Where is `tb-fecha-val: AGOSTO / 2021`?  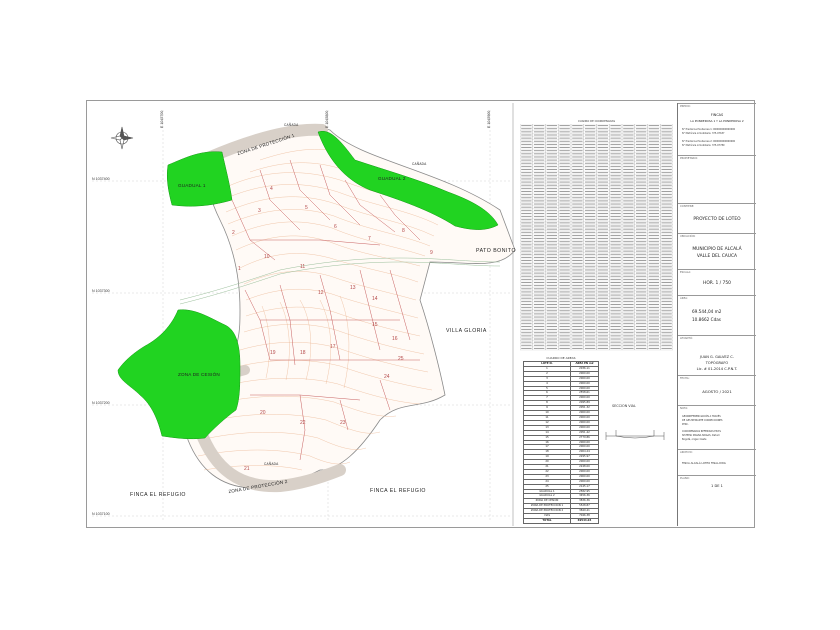
tb-fecha-val: AGOSTO / 2021 is located at coordinates (717, 391).